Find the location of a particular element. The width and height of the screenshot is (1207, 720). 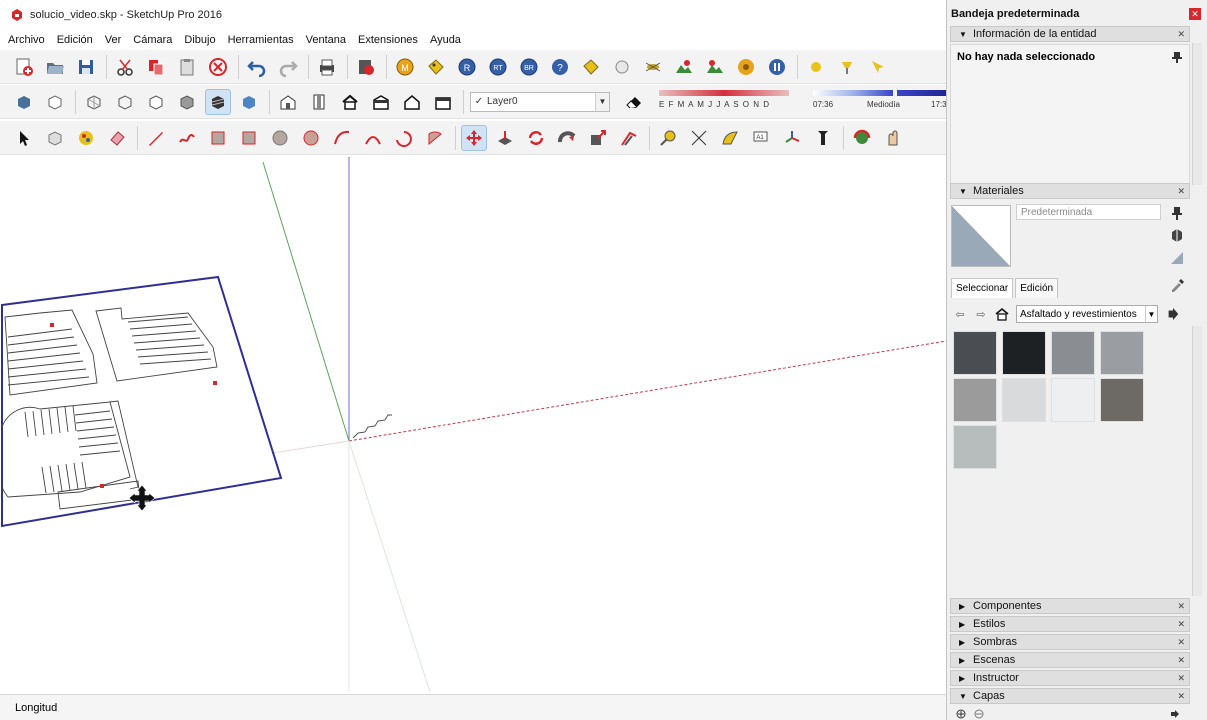

month-slider-bar is located at coordinates (724, 92).